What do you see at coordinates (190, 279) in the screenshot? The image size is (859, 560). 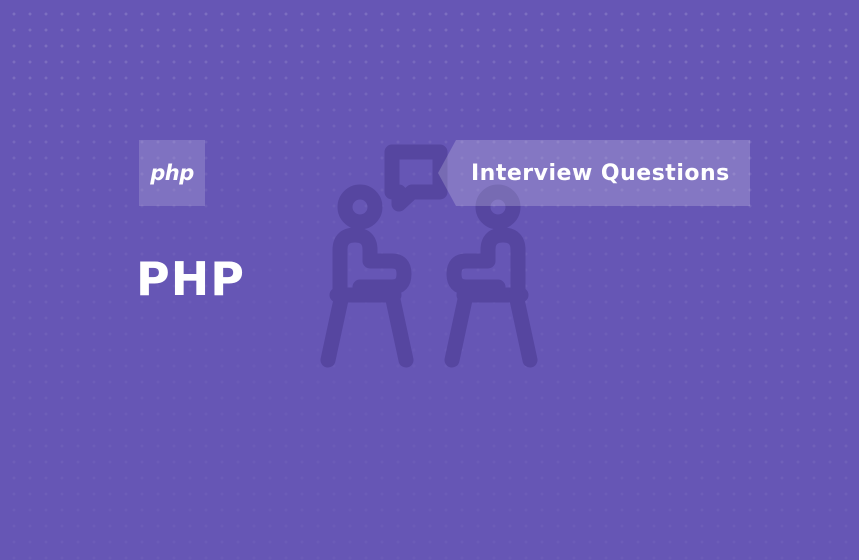 I see `page-title: PHP` at bounding box center [190, 279].